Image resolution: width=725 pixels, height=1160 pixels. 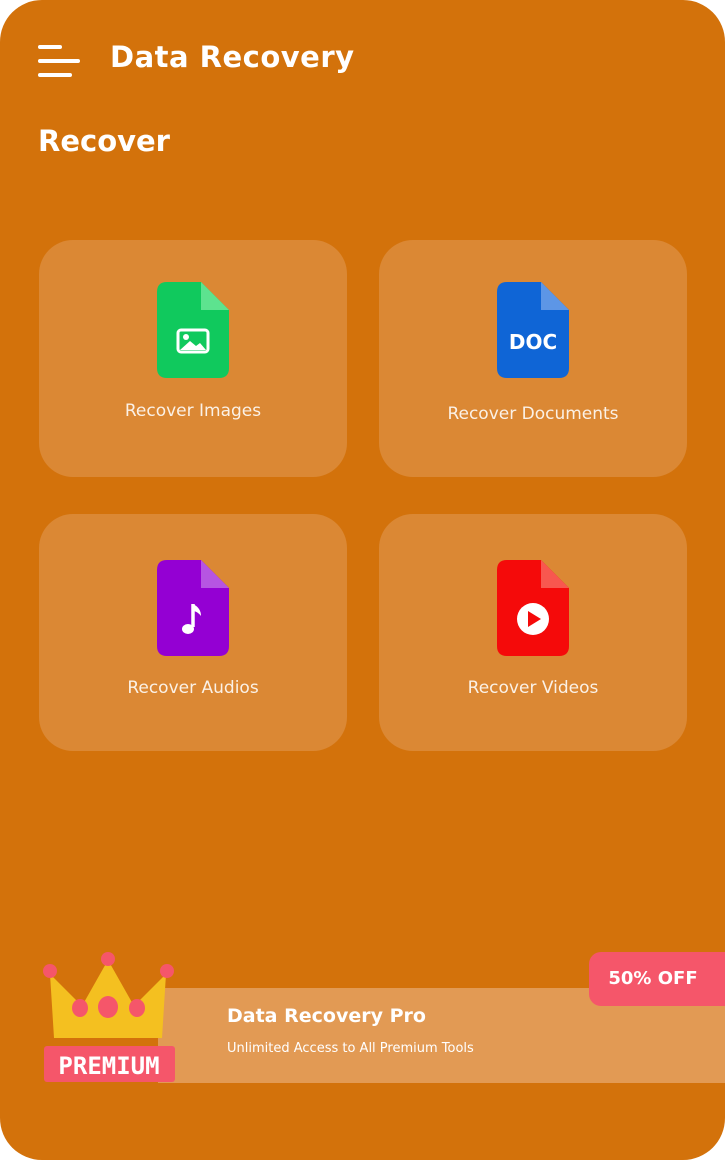 What do you see at coordinates (193, 688) in the screenshot?
I see `card-label: Recover Audios` at bounding box center [193, 688].